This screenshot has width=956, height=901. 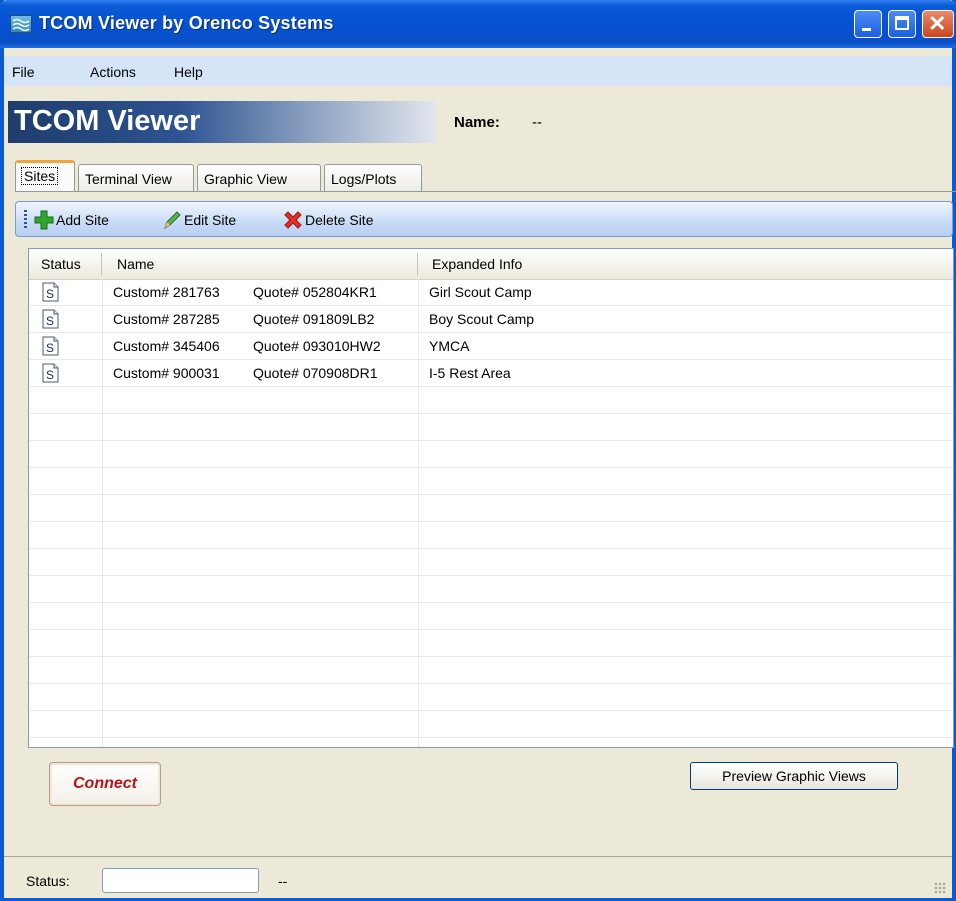 I want to click on banner-title: TCOM Viewer, so click(x=107, y=121).